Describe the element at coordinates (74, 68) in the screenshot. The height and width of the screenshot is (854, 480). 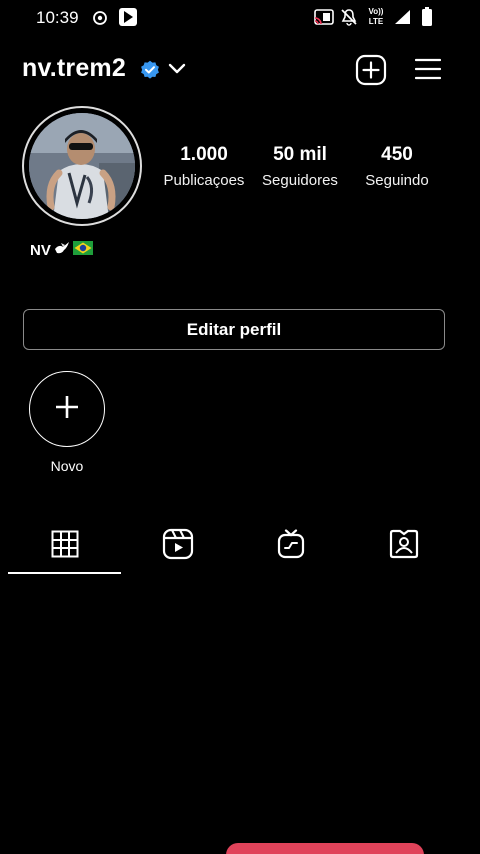
I see `username: nv.trem2` at that location.